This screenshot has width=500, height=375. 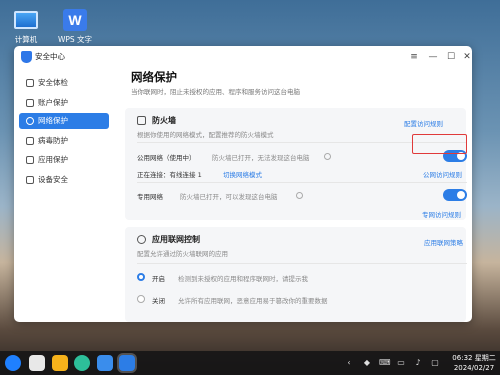 I want to click on sidebar-item-label: 设备安全, so click(x=53, y=179).